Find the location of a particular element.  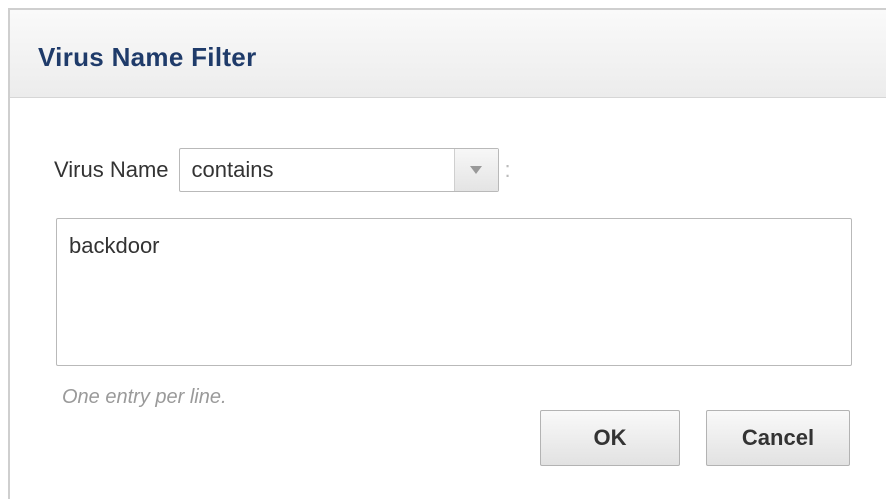

match-type-select: contains is located at coordinates (338, 170).